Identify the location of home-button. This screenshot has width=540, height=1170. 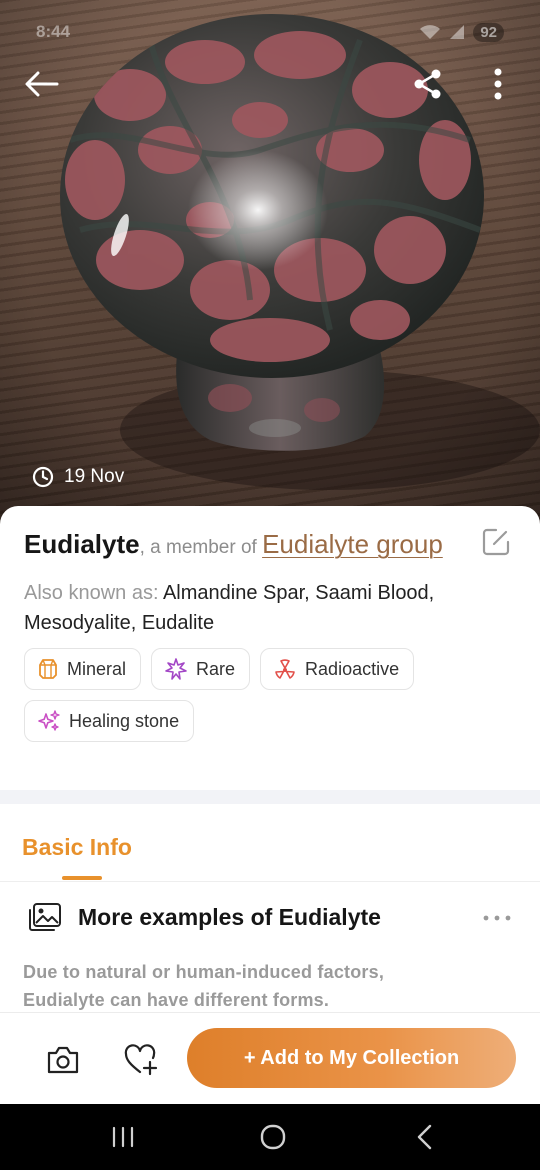
(273, 1137).